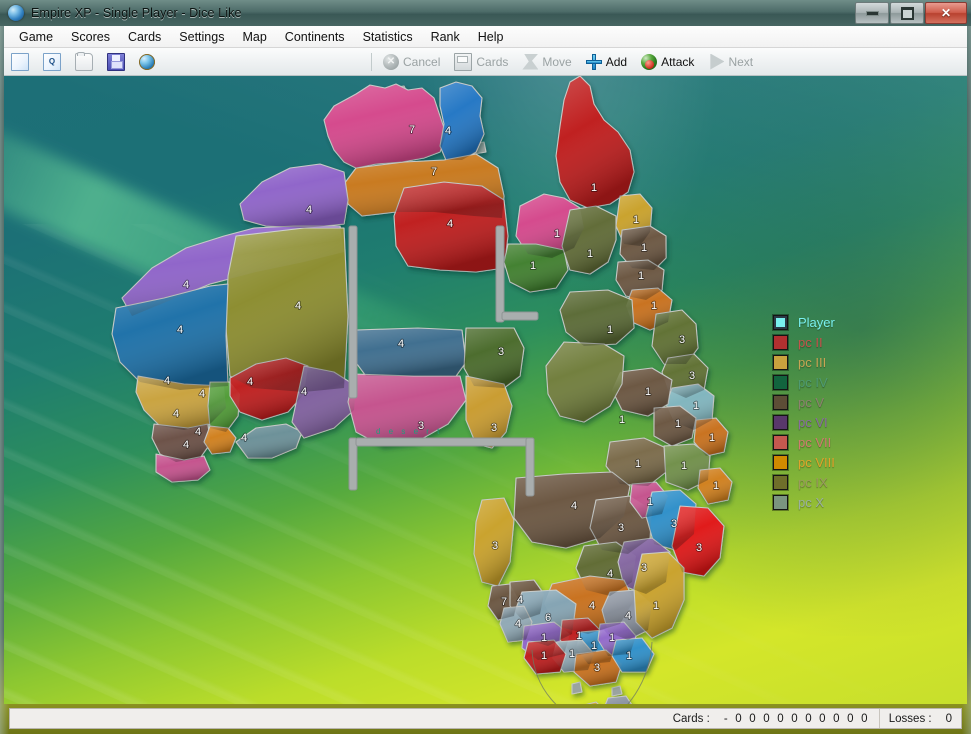  I want to click on window-title: Empire XP - Single Player - Dice Like, so click(136, 13).